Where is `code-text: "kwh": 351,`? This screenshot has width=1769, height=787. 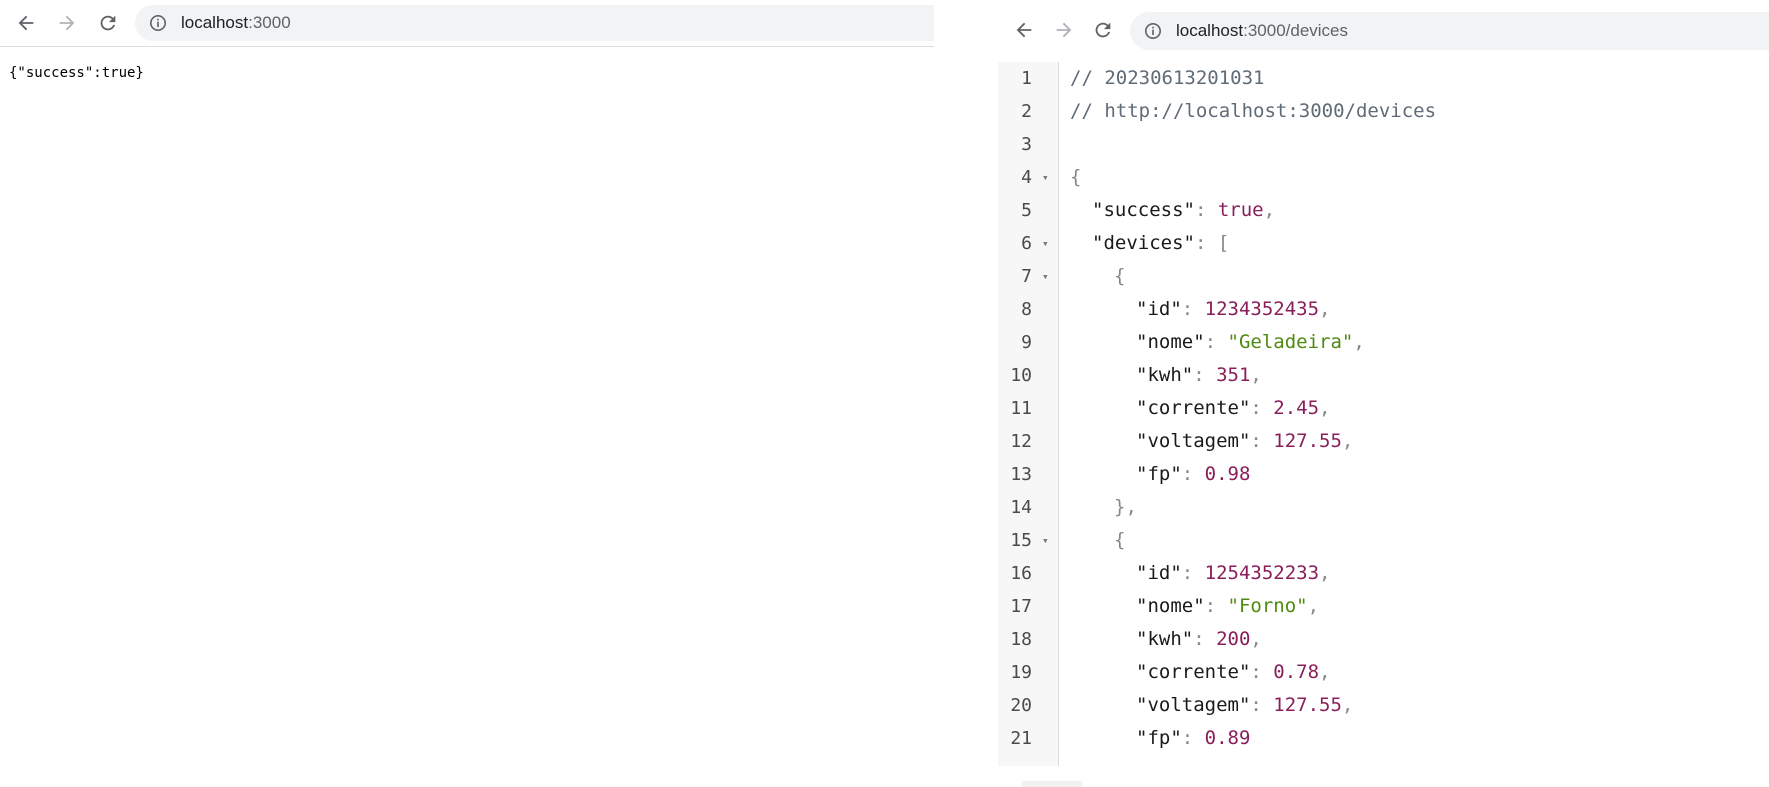
code-text: "kwh": 351, is located at coordinates (1199, 375).